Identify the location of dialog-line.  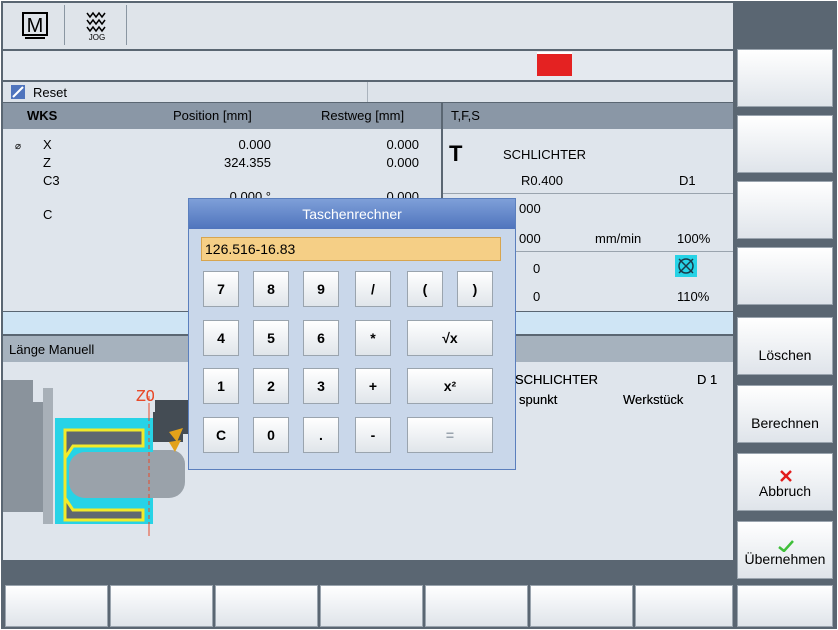
(368, 571).